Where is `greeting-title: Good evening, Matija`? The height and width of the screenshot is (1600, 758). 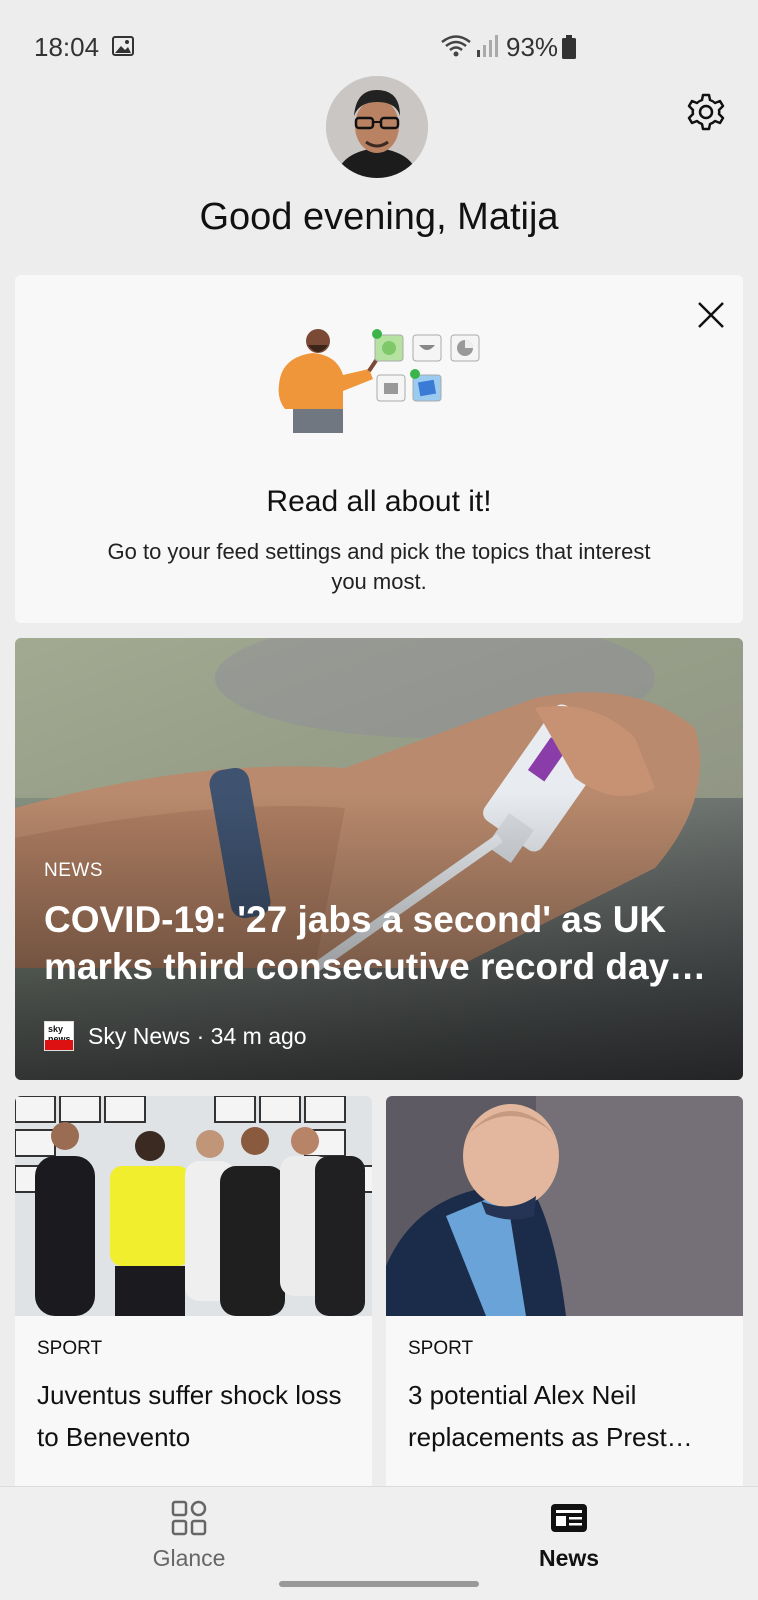
greeting-title: Good evening, Matija is located at coordinates (379, 217).